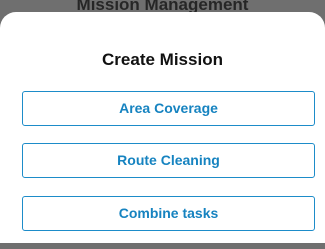  What do you see at coordinates (168, 108) in the screenshot?
I see `area-coverage-button: Area Coverage` at bounding box center [168, 108].